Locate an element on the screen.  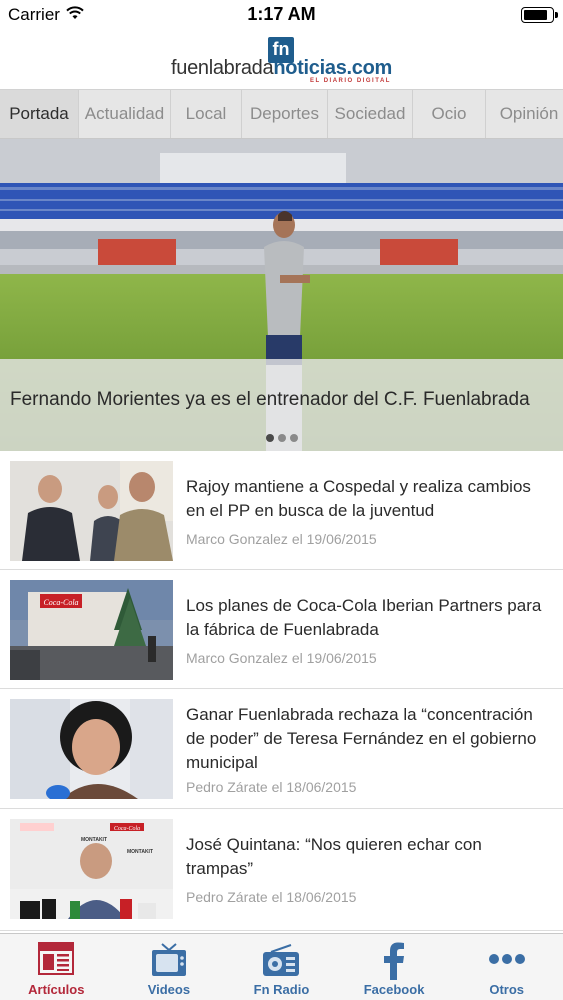
status-time: 1:17 AM is located at coordinates (281, 14).